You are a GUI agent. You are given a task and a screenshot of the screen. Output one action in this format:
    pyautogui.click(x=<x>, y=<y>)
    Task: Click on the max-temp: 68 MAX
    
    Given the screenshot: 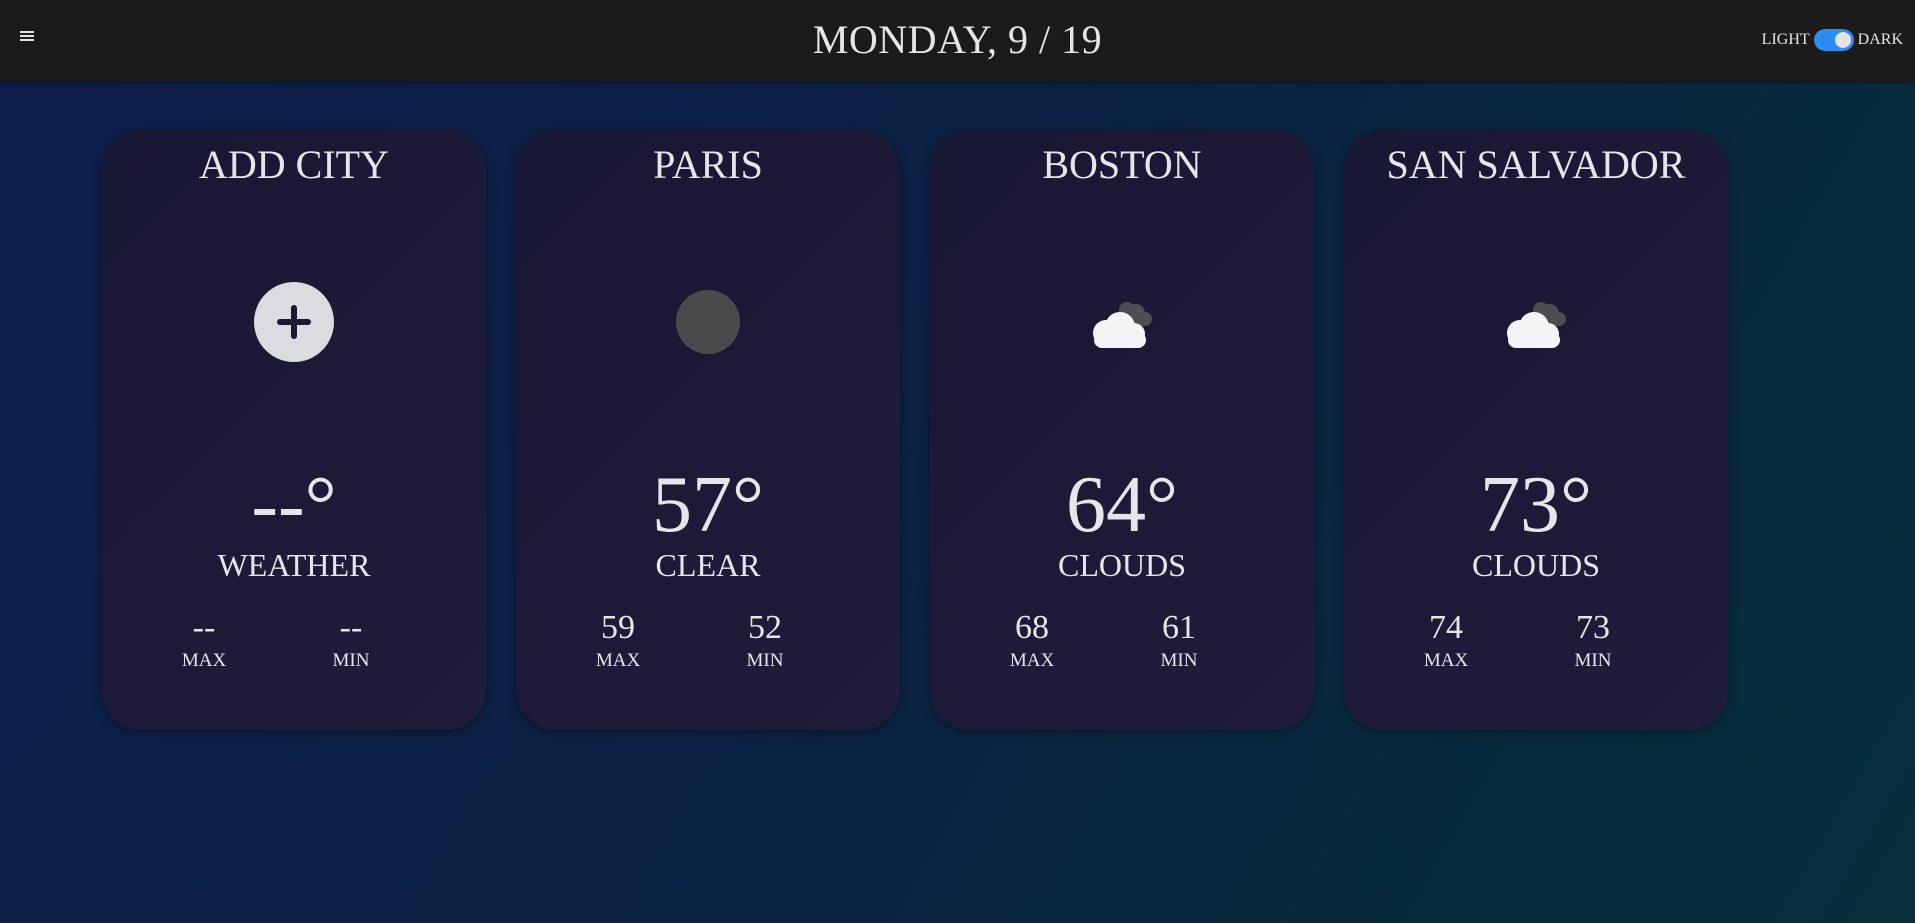 What is the action you would take?
    pyautogui.click(x=1032, y=640)
    